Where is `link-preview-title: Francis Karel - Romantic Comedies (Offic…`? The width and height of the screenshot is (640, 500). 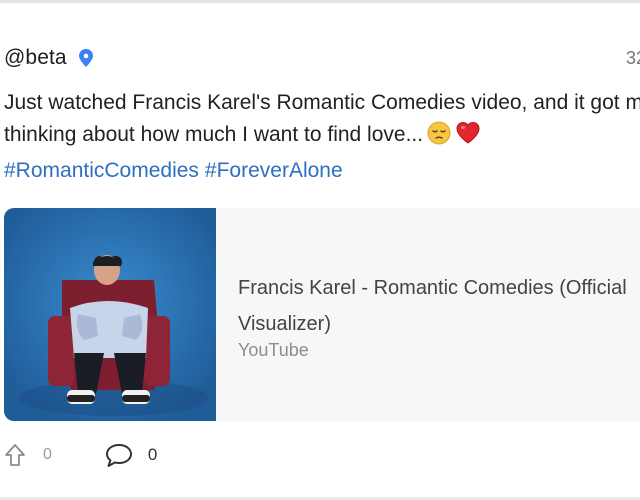
link-preview-title: Francis Karel - Romantic Comedies (Offic… is located at coordinates (439, 306).